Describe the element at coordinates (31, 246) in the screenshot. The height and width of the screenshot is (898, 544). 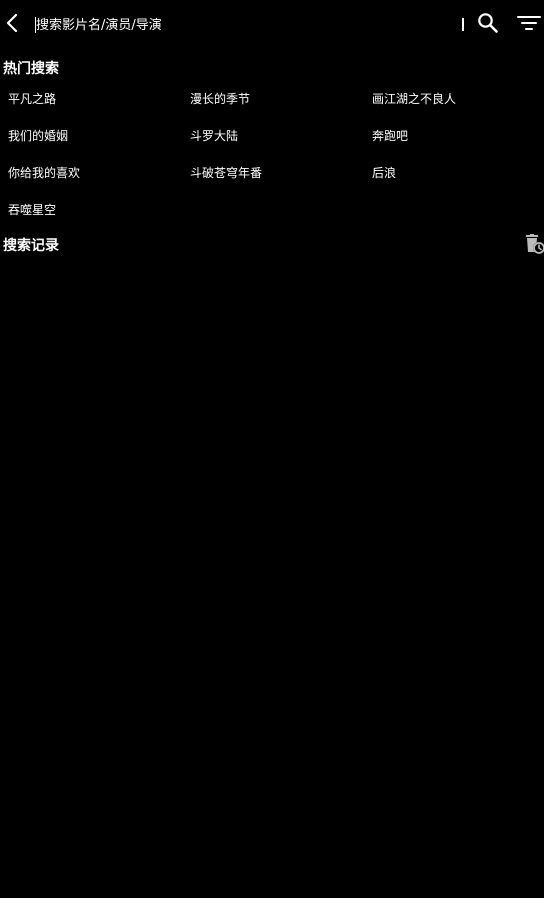
I see `search-history-title: 搜索记录` at that location.